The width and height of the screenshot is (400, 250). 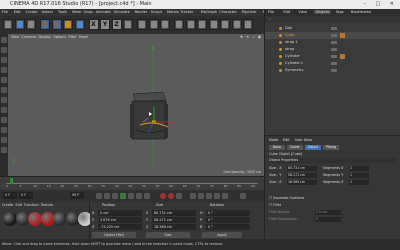 I want to click on workplane-icon, so click(x=4, y=70).